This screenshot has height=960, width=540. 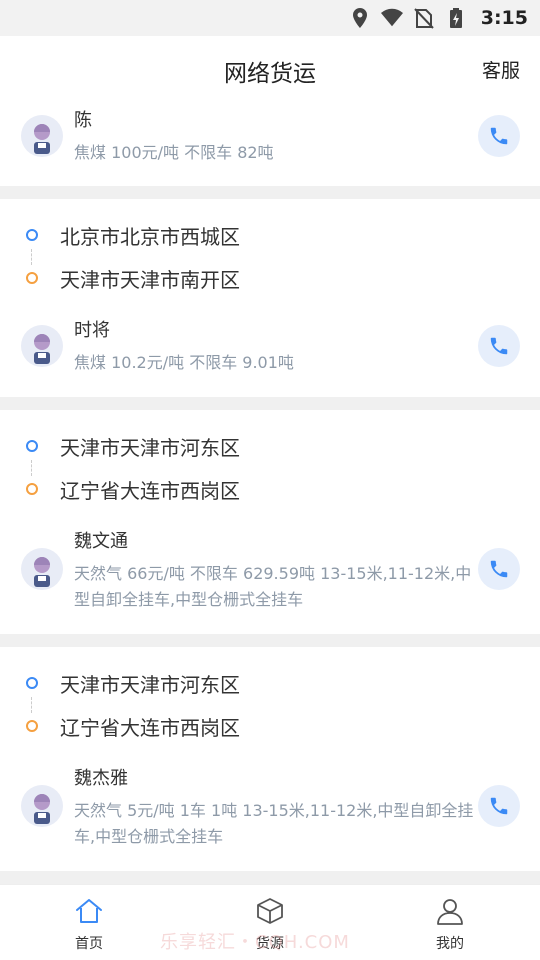 I want to click on cargo-card: 陈 焦煤 100元/吨 不限车 82吨, so click(x=270, y=143).